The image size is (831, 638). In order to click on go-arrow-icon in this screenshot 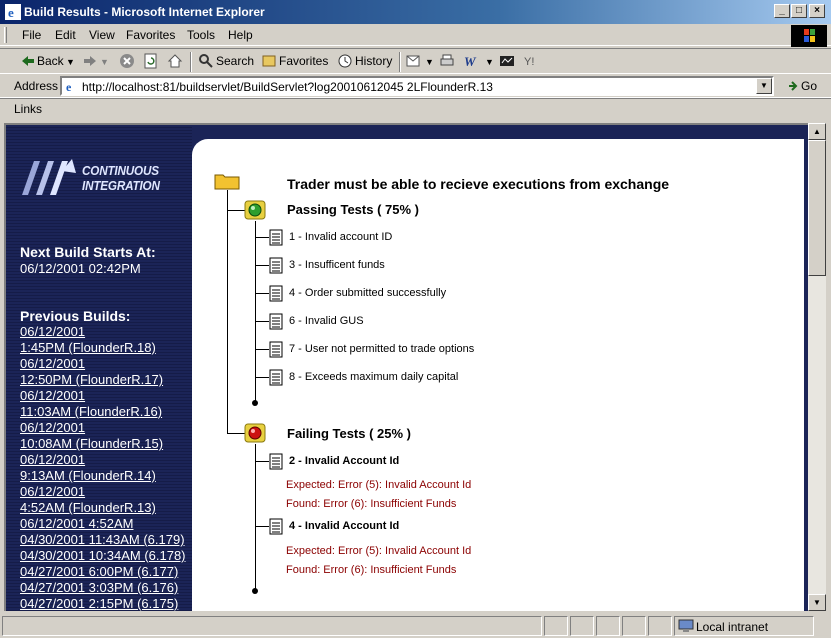, I will do `click(793, 86)`.